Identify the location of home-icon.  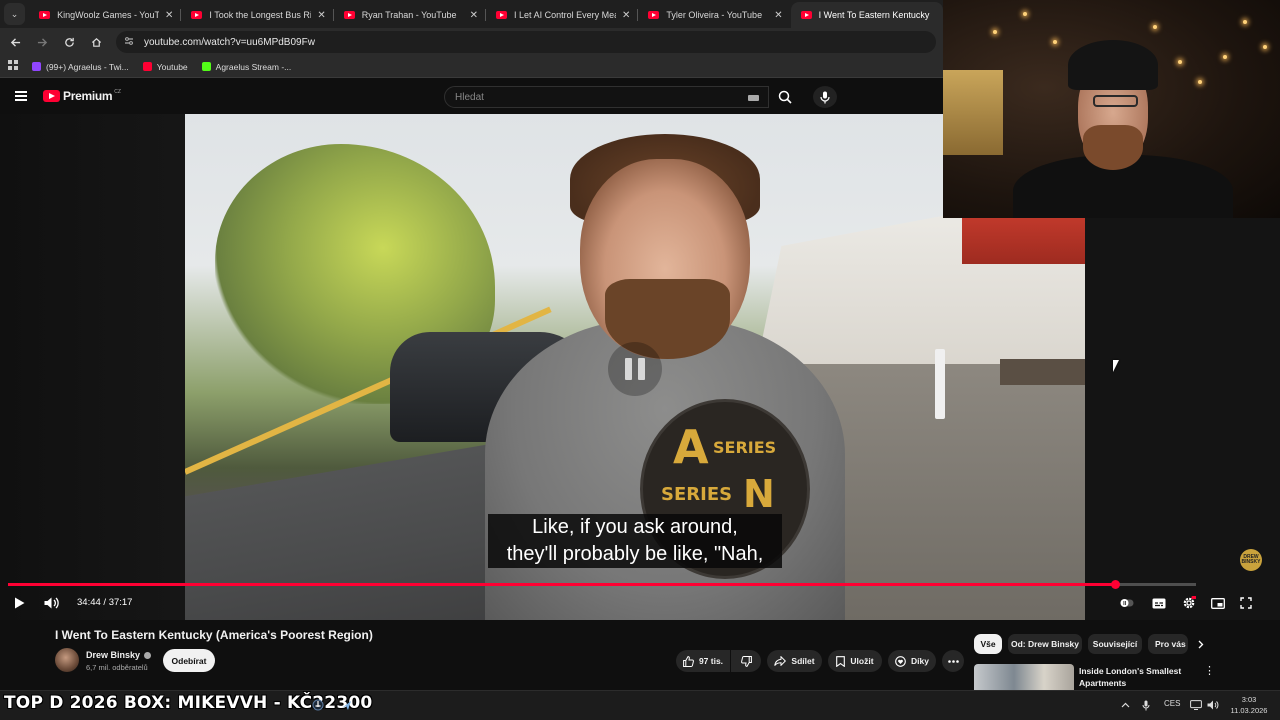
(96, 42).